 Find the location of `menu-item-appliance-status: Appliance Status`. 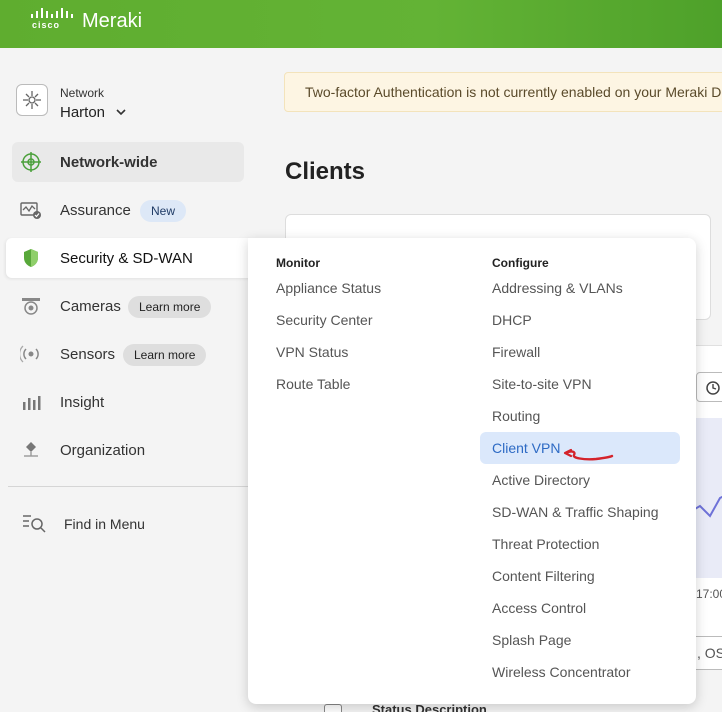

menu-item-appliance-status: Appliance Status is located at coordinates (328, 288).